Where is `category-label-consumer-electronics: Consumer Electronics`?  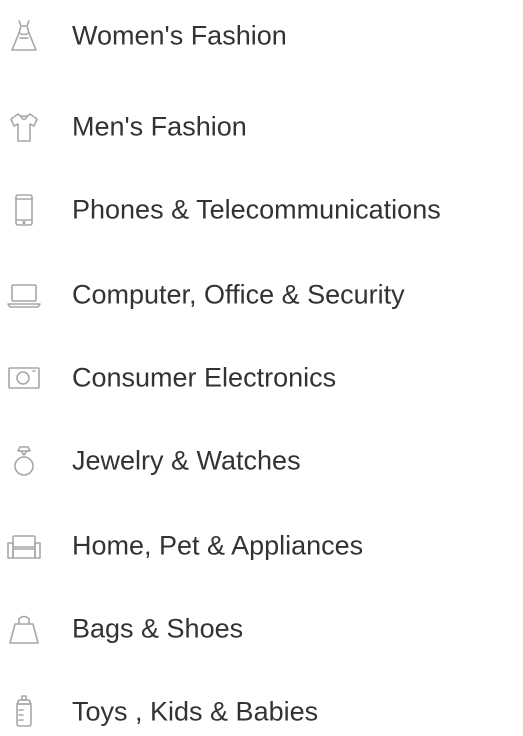
category-label-consumer-electronics: Consumer Electronics is located at coordinates (204, 377).